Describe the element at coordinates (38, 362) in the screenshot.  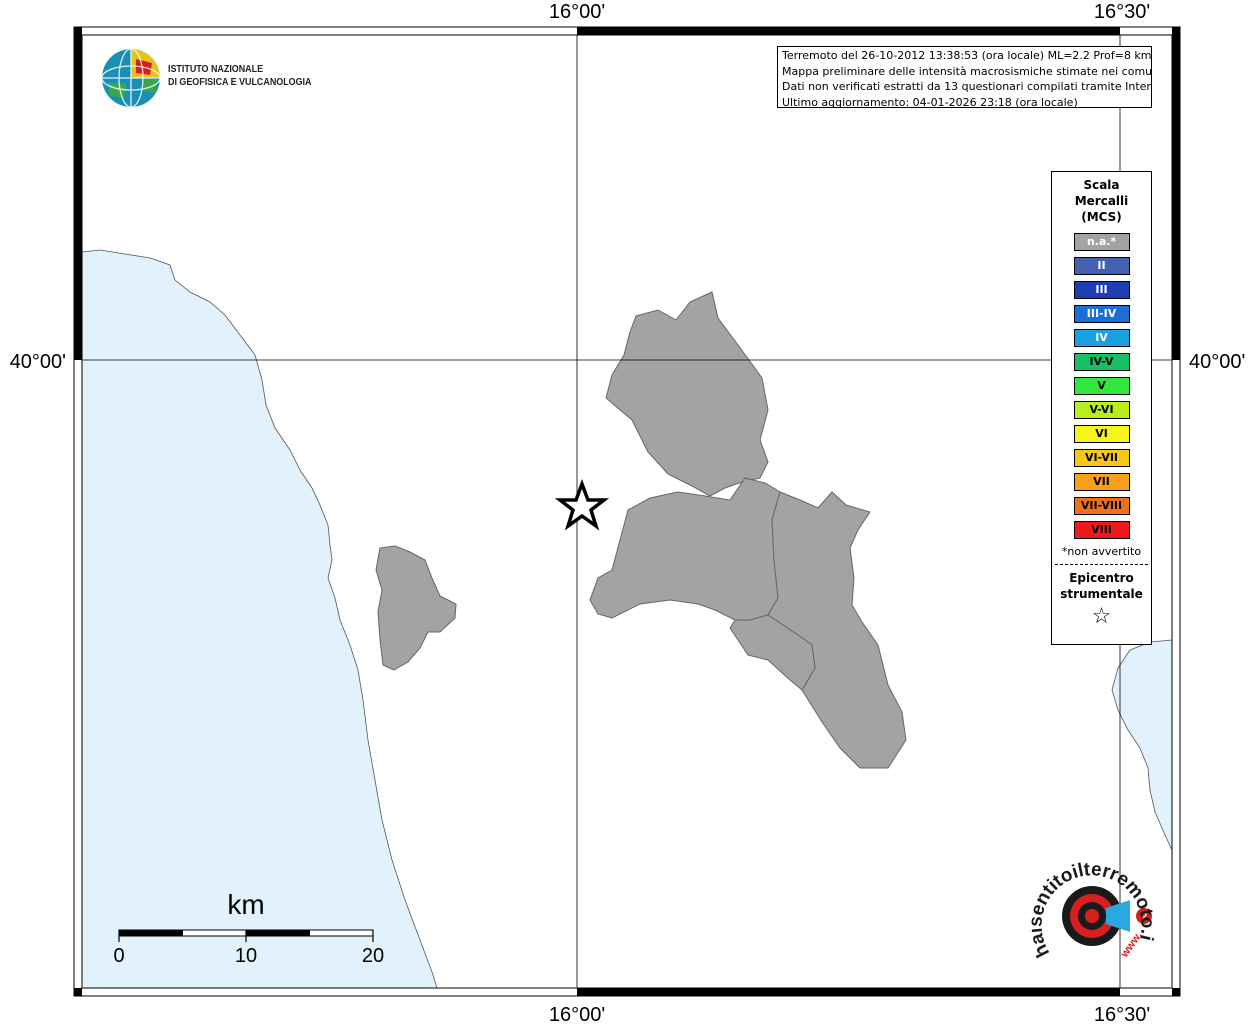
I see `tick-left-40-00: 40°00'` at that location.